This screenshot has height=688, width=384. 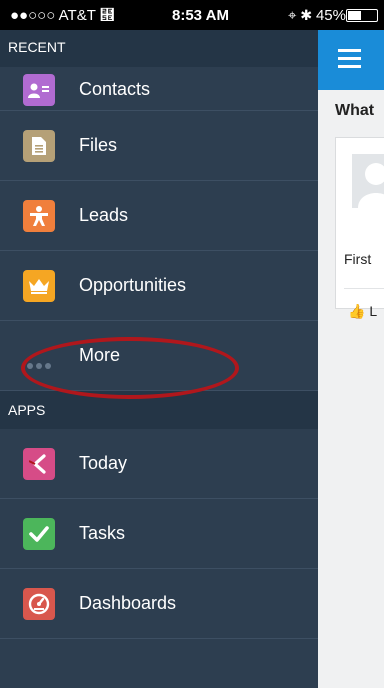 What do you see at coordinates (39, 534) in the screenshot?
I see `tasks-icon` at bounding box center [39, 534].